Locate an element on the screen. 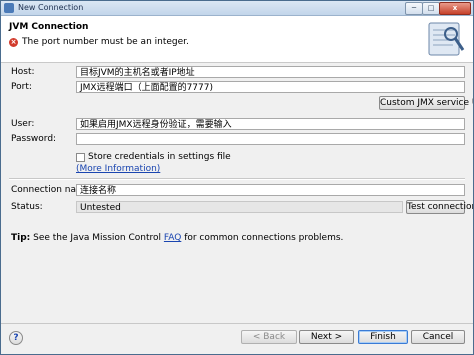 The image size is (474, 355). error-icon: × is located at coordinates (13, 42).